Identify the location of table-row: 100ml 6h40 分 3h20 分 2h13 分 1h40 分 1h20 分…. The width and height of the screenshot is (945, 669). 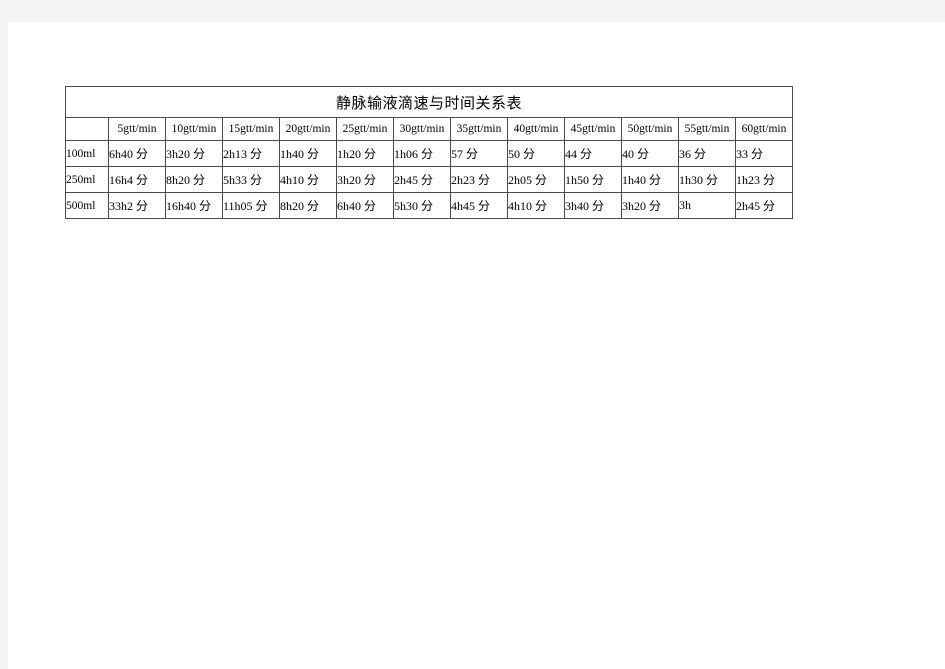
(429, 153).